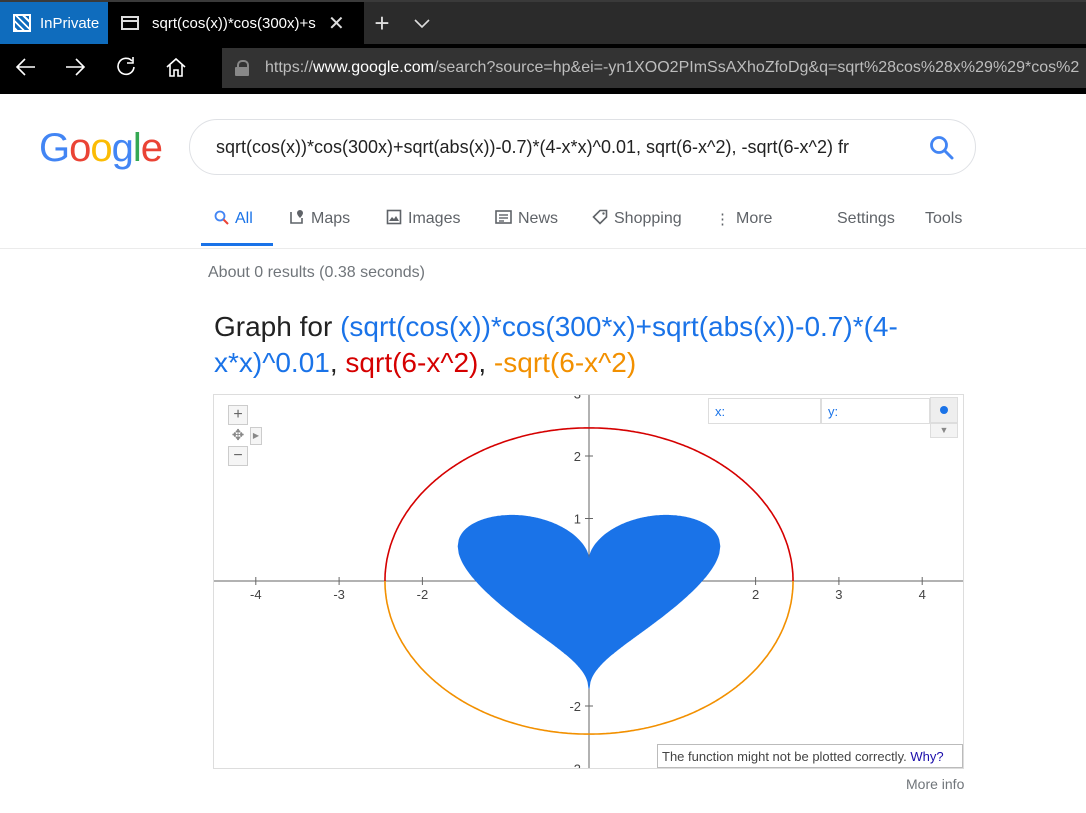 The width and height of the screenshot is (1086, 813). What do you see at coordinates (233, 219) in the screenshot?
I see `tab-all: All` at bounding box center [233, 219].